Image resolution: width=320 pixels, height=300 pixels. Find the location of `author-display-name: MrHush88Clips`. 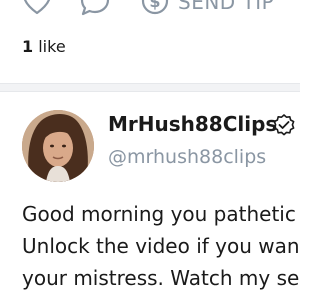

author-display-name: MrHush88Clips is located at coordinates (192, 124).